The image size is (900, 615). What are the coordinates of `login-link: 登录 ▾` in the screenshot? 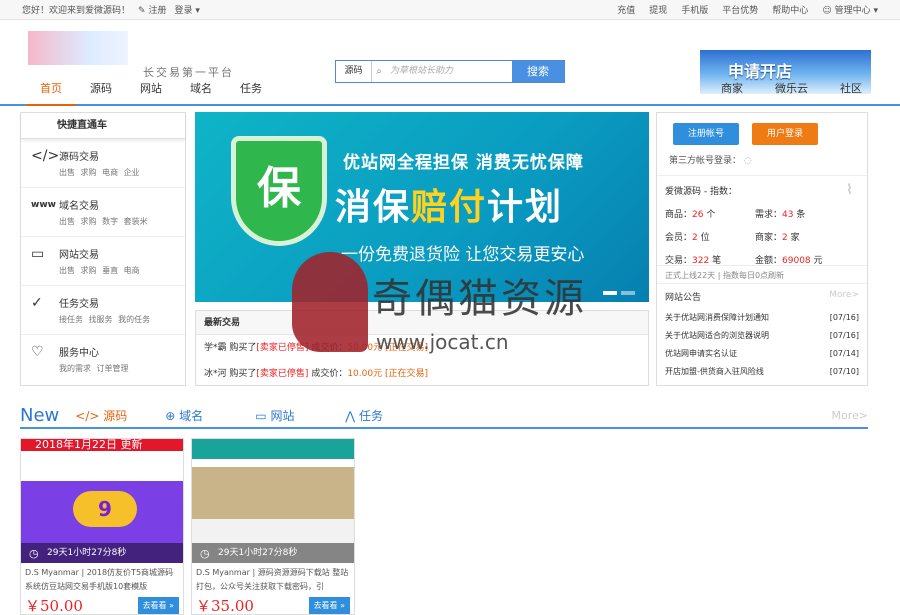 It's located at (186, 9).